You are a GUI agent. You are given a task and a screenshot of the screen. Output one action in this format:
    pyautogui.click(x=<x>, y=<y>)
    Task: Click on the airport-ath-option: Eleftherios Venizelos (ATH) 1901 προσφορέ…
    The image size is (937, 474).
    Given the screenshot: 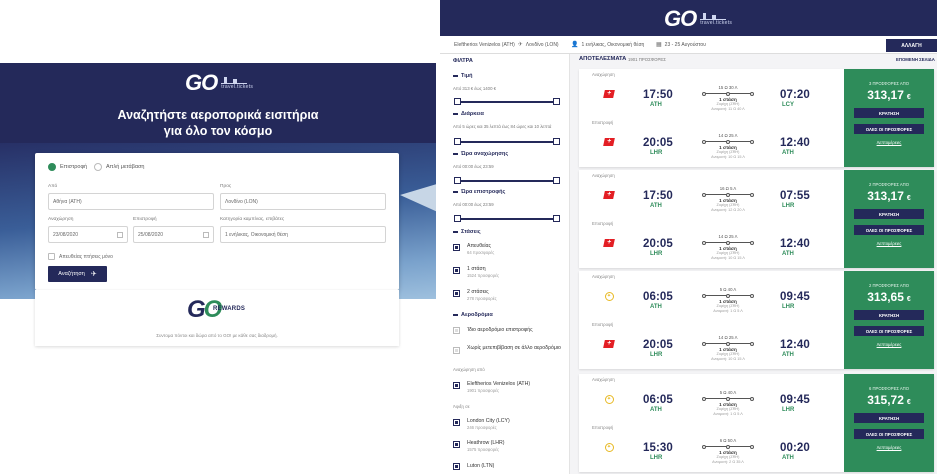 What is the action you would take?
    pyautogui.click(x=498, y=387)
    